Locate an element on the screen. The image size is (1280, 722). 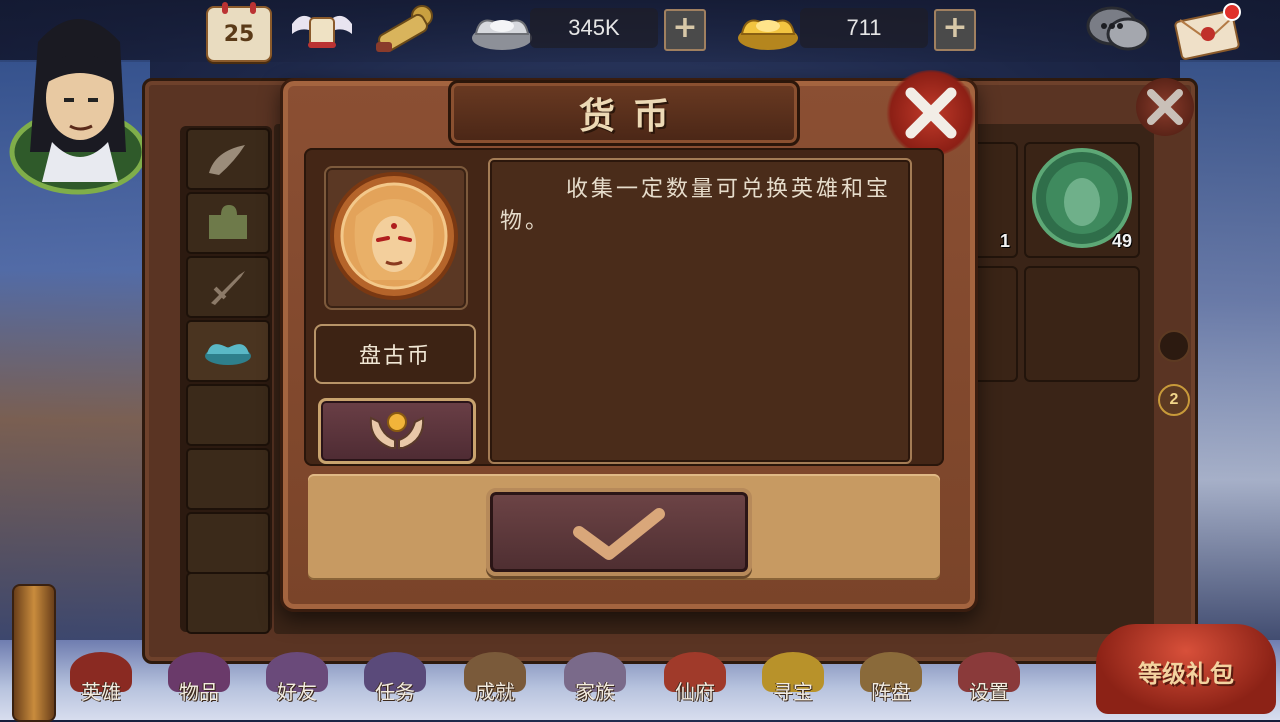
nav-label: 仙府 is located at coordinates (695, 692).